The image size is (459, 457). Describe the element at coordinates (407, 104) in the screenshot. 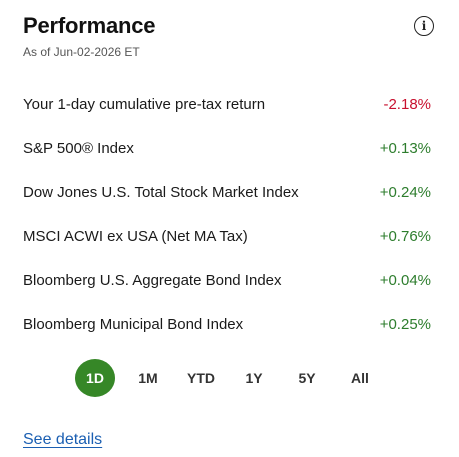

I see `row-value: -2.18%` at that location.